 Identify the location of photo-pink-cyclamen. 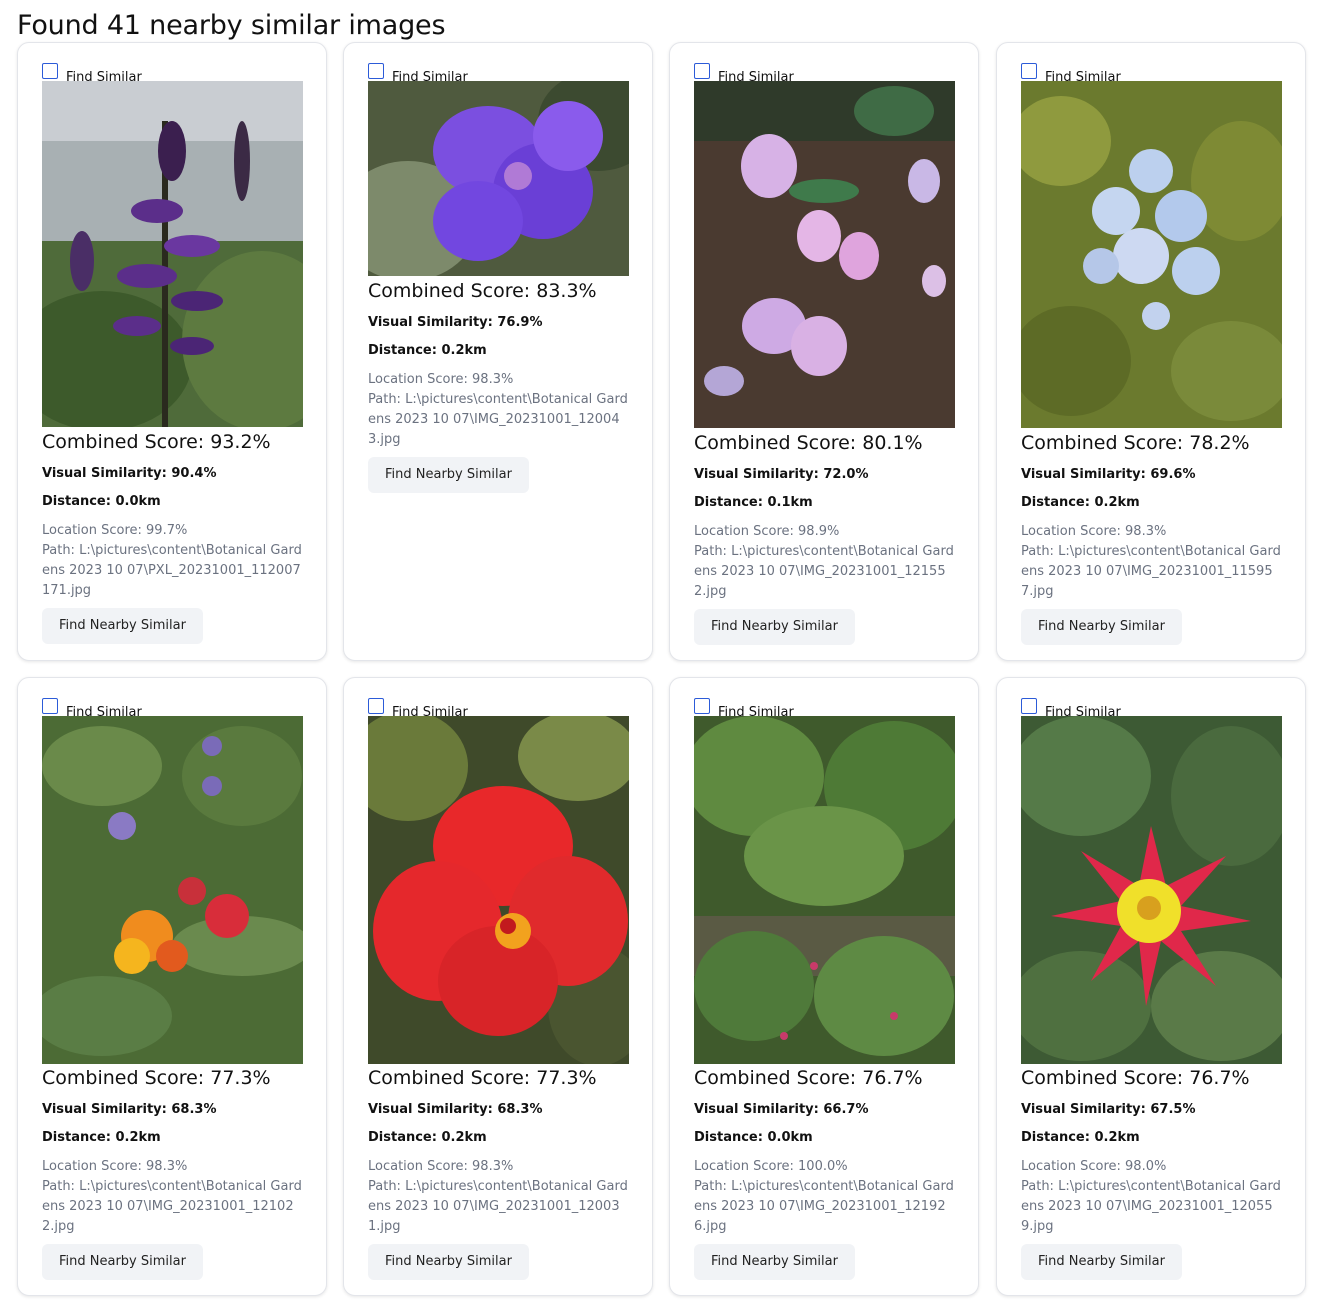
(824, 254).